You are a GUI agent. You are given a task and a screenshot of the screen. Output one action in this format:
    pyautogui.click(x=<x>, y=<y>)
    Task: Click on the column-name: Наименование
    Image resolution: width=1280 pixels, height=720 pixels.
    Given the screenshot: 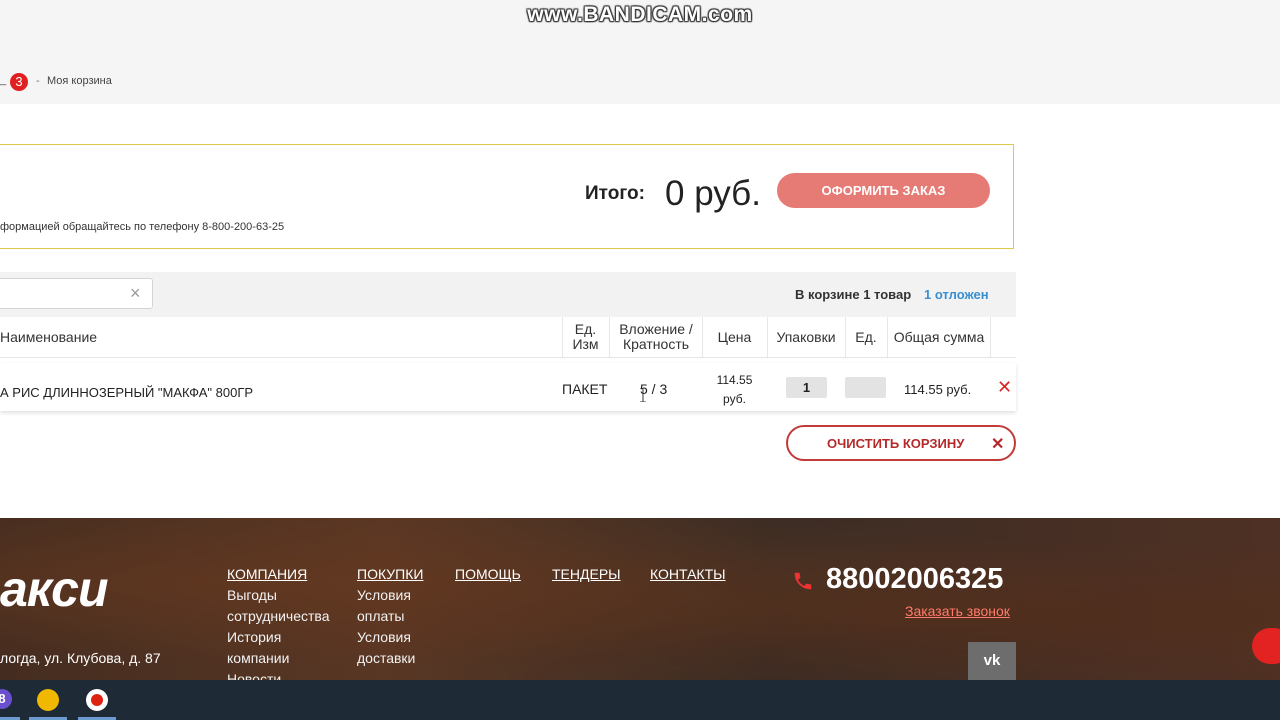 What is the action you would take?
    pyautogui.click(x=280, y=337)
    